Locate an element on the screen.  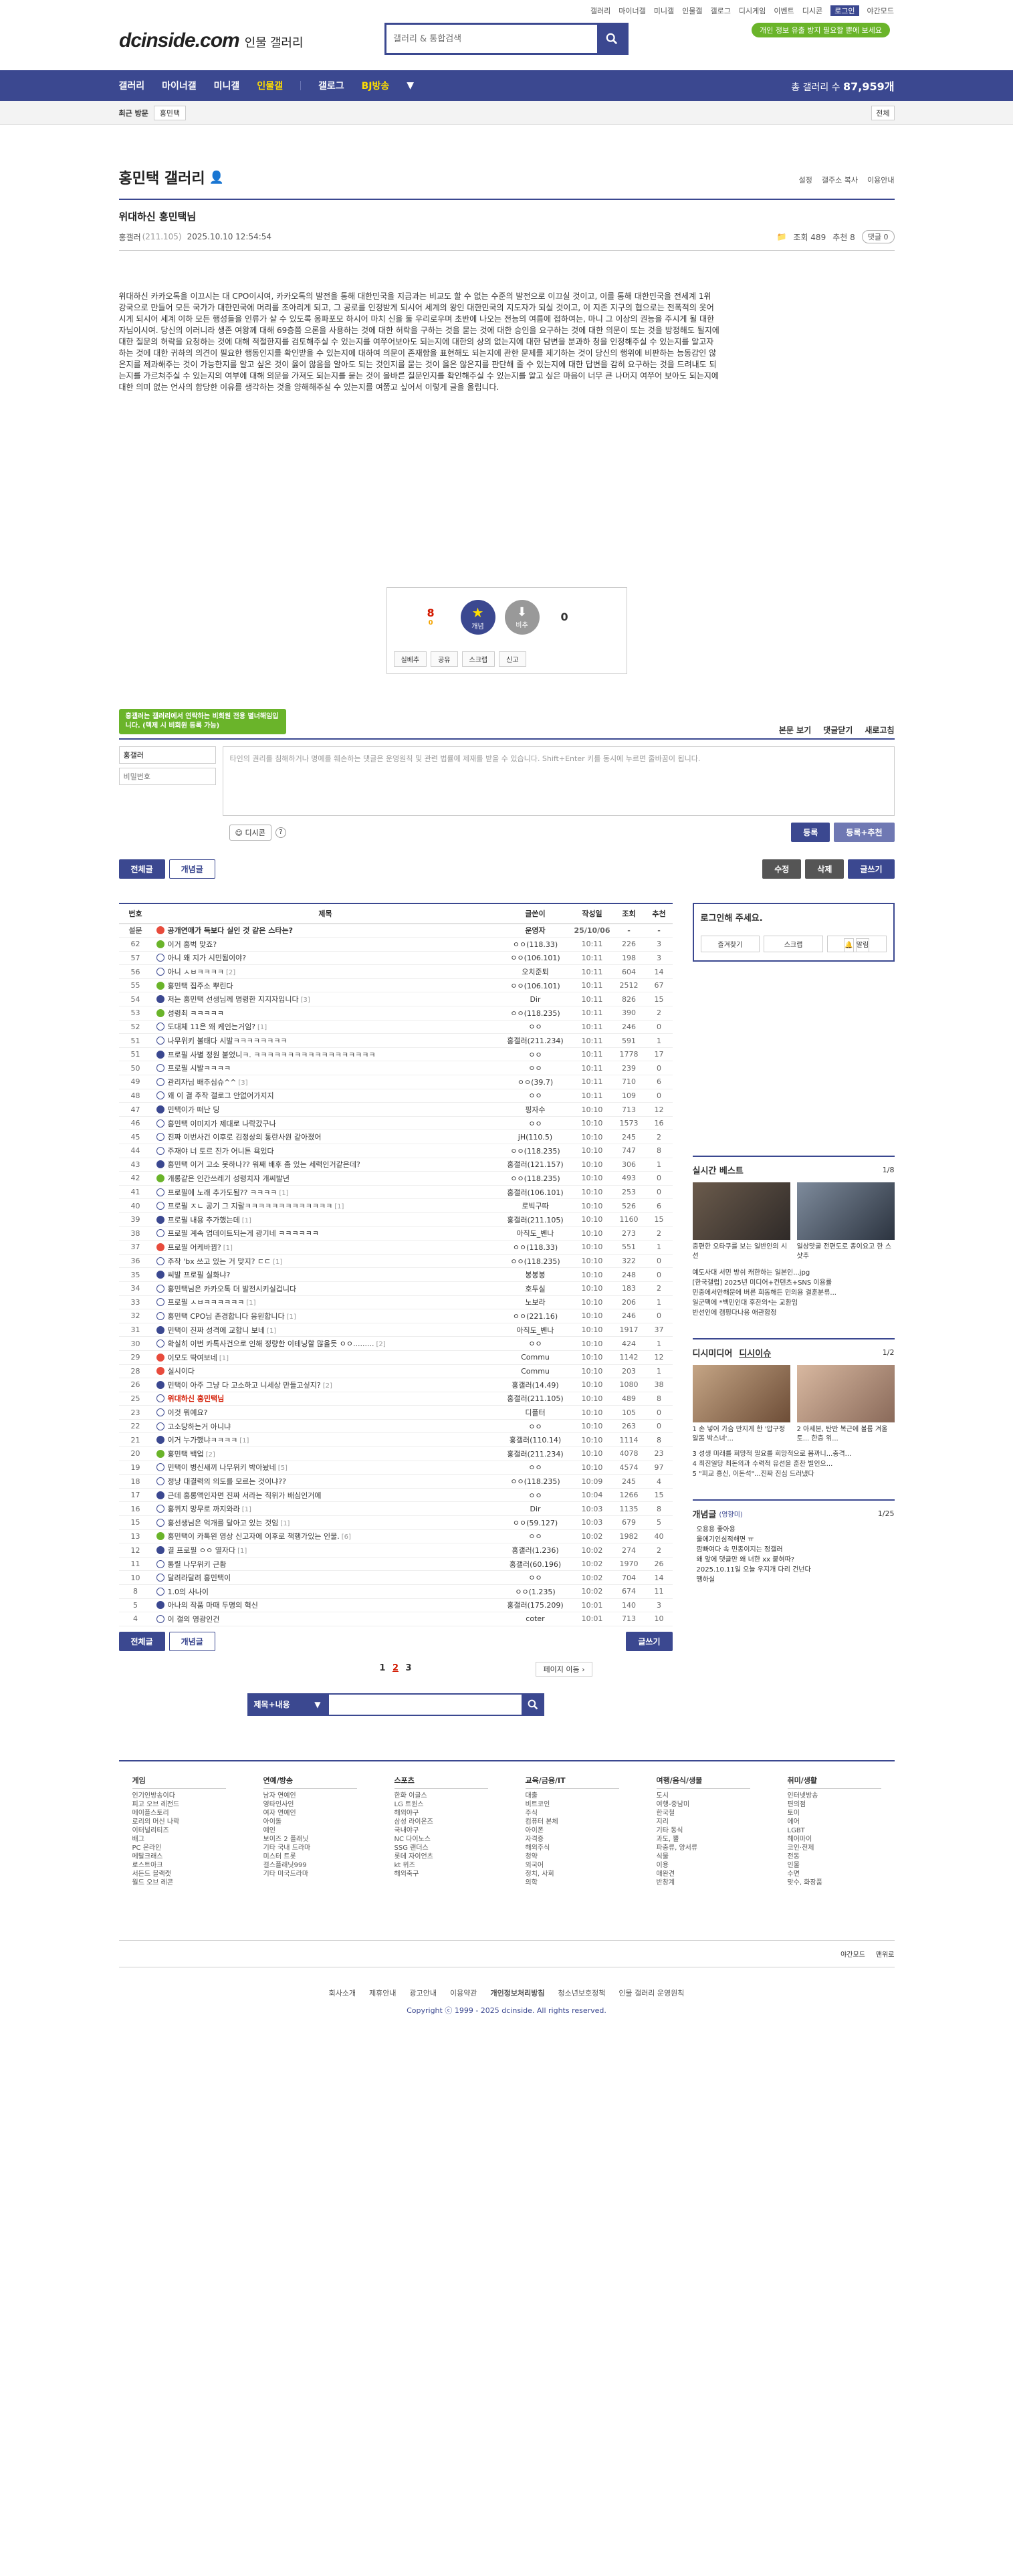
row-title: 위대하신 홍민택님 is located at coordinates (196, 1398).